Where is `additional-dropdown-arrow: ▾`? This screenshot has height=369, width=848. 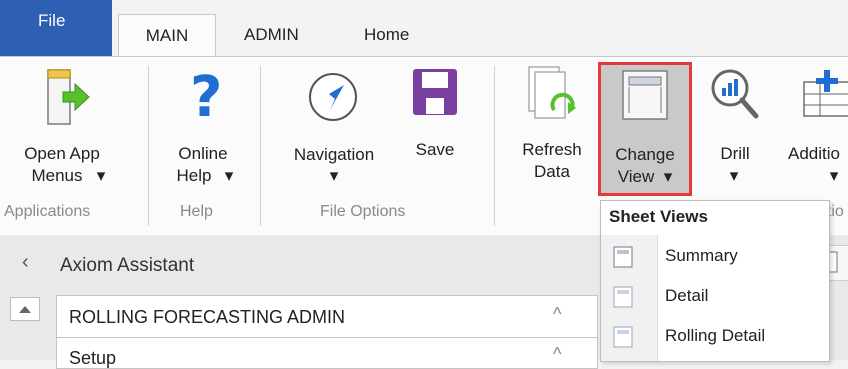 additional-dropdown-arrow: ▾ is located at coordinates (834, 175).